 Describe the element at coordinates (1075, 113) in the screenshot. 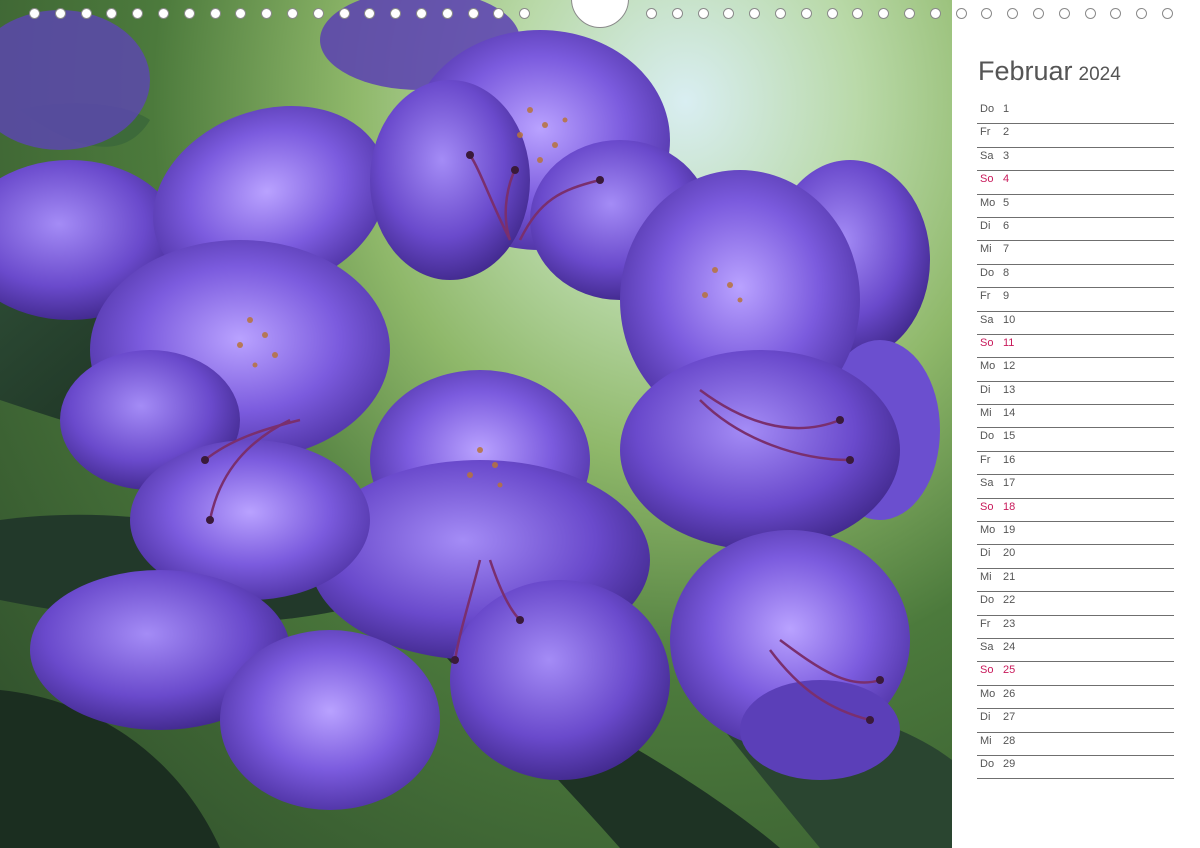

I see `day-row: Do 1` at that location.